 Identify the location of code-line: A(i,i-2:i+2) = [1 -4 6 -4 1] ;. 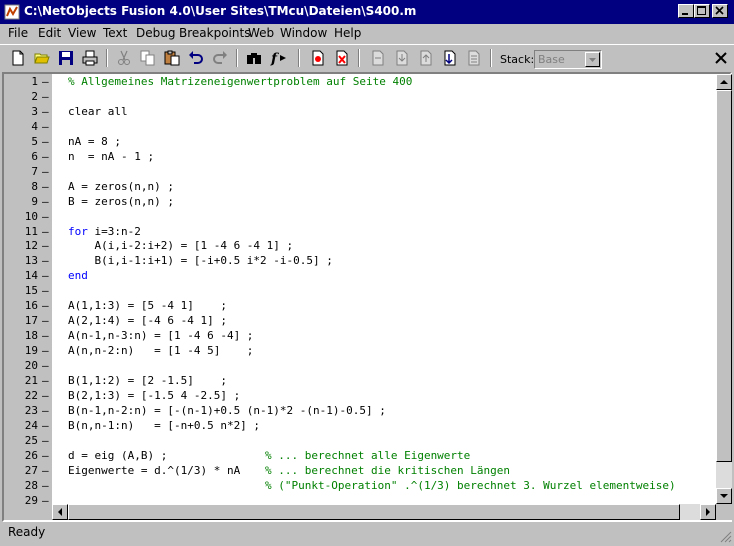
(180, 245).